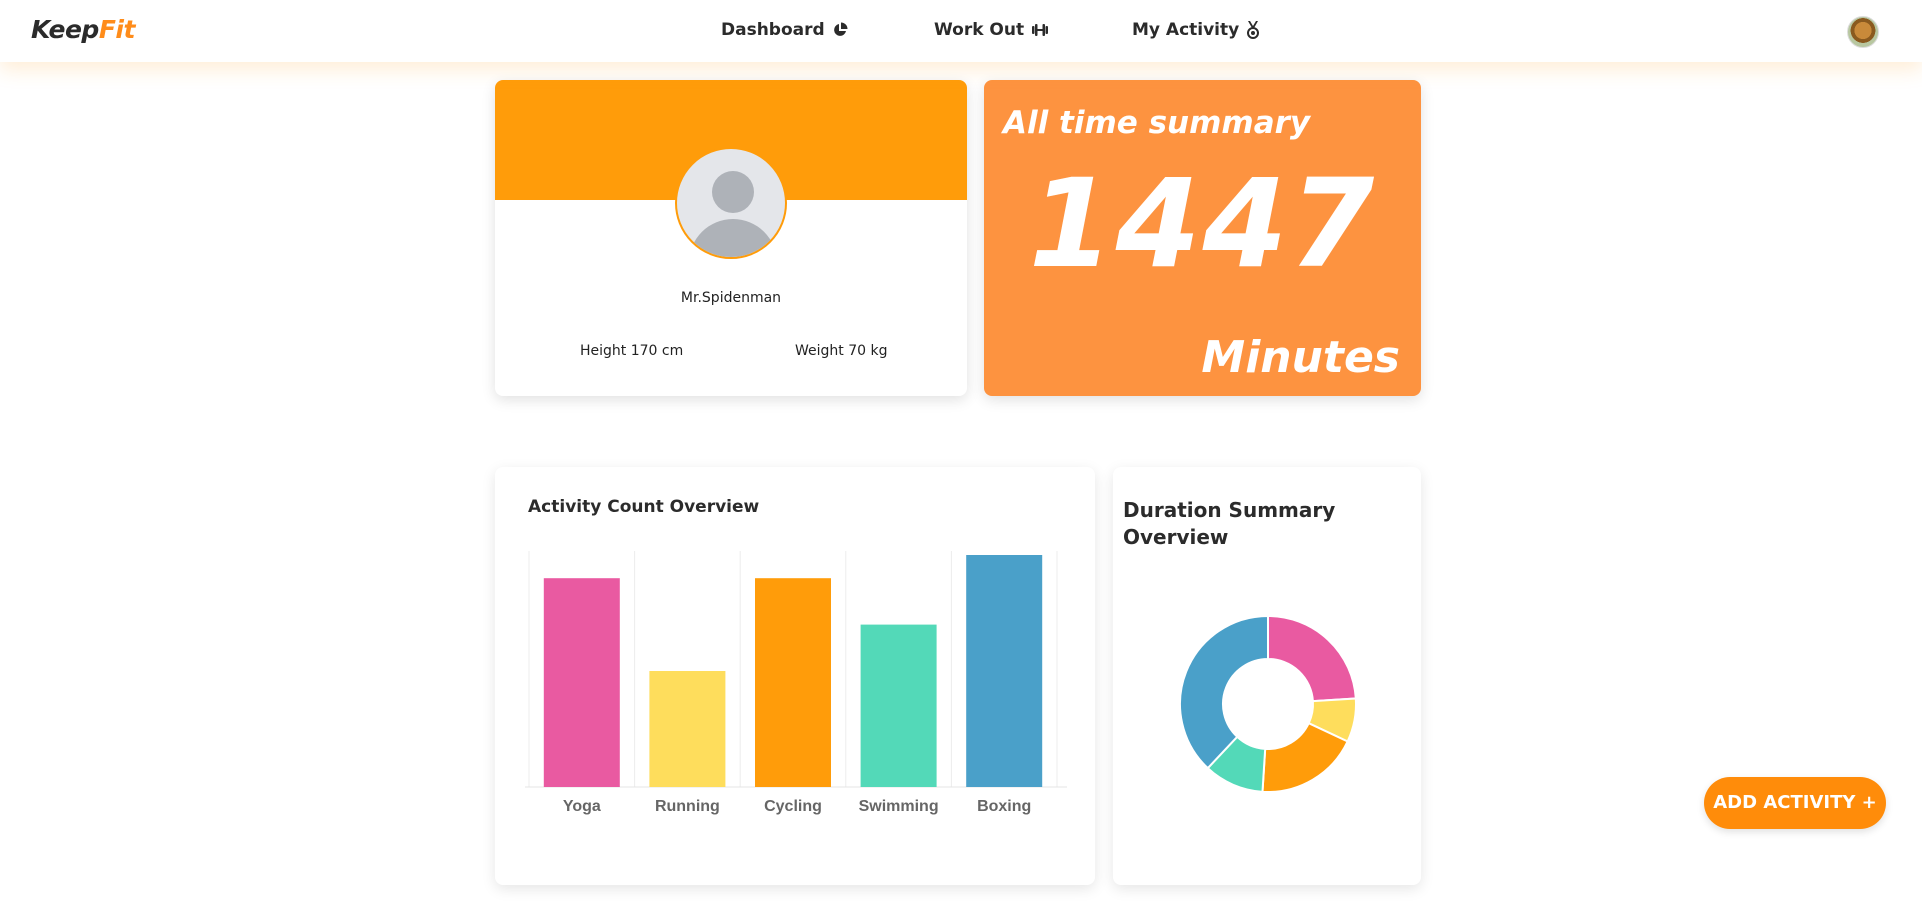  I want to click on duration-summary-card: Duration Summary Overview, so click(1267, 676).